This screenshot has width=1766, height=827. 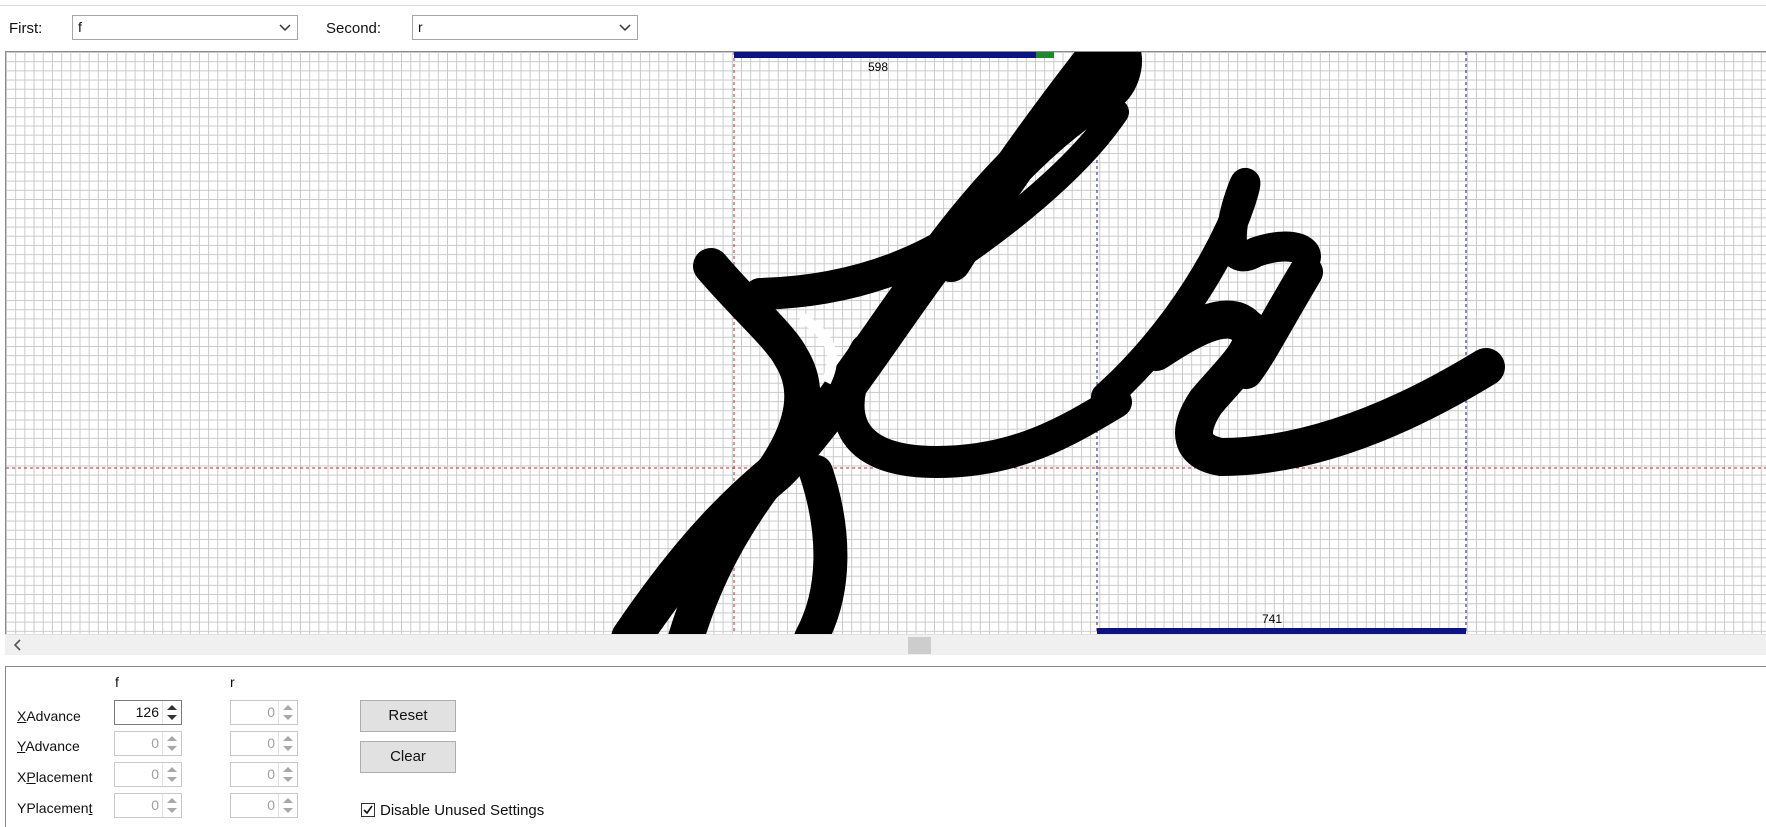 What do you see at coordinates (55, 808) in the screenshot?
I see `yplacement-label: YPlacement` at bounding box center [55, 808].